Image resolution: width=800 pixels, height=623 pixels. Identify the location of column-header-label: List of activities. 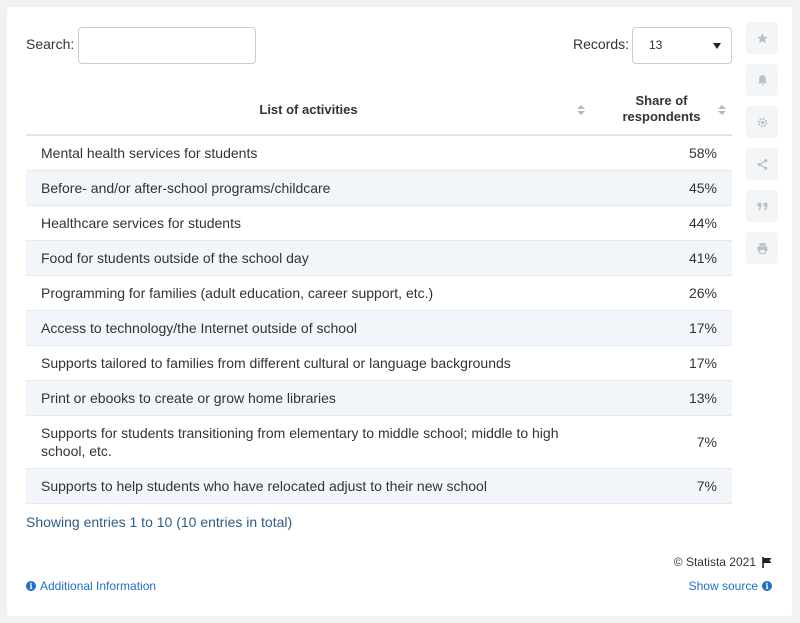
(308, 109).